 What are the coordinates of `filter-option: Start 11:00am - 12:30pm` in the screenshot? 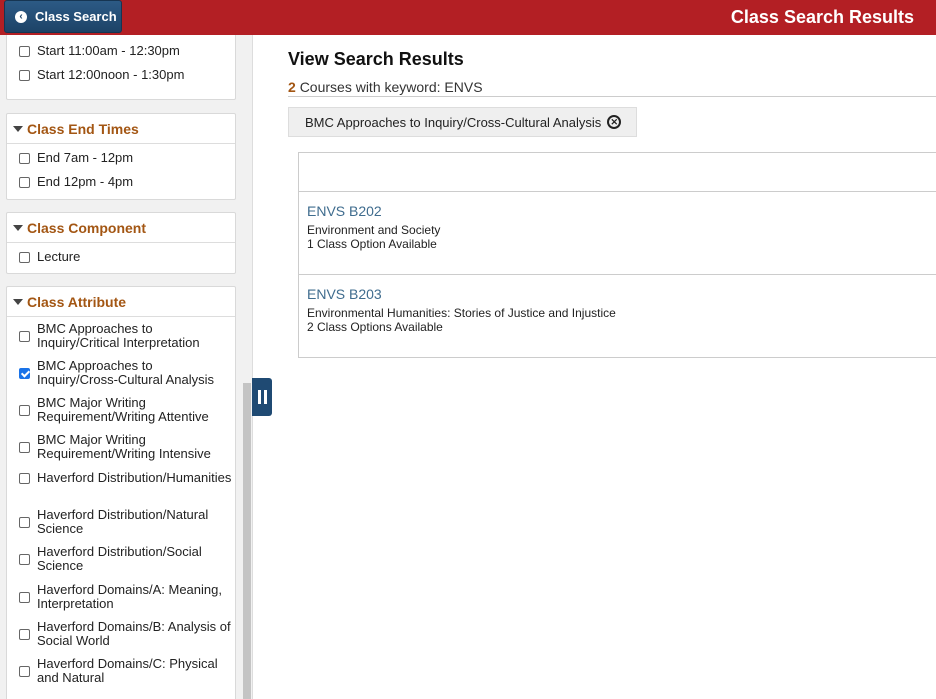 It's located at (99, 51).